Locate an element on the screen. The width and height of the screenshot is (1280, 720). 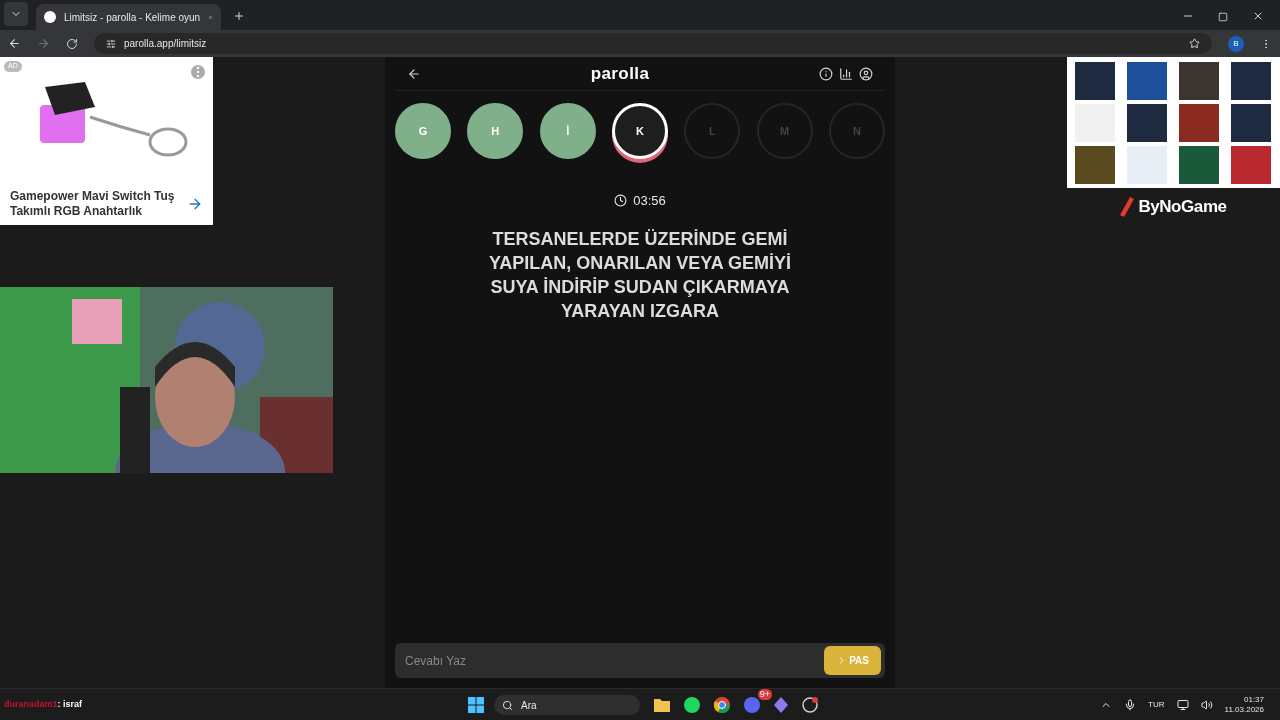
search-icon is located at coordinates (507, 705).